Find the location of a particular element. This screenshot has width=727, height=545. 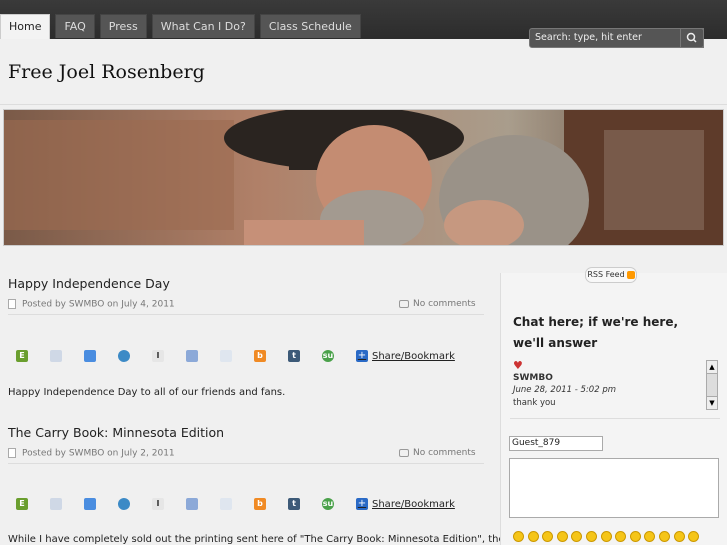

site-title: Free Joel Rosenberg is located at coordinates (106, 72).